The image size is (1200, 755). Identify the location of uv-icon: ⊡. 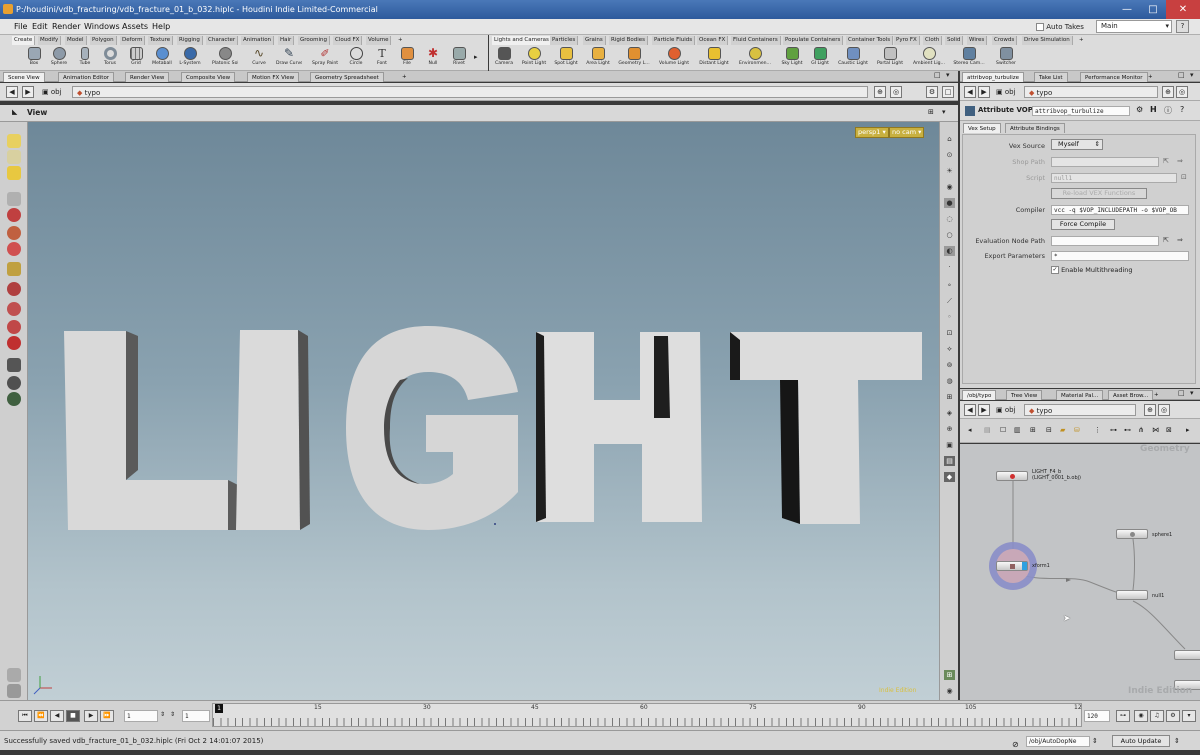
(949, 333).